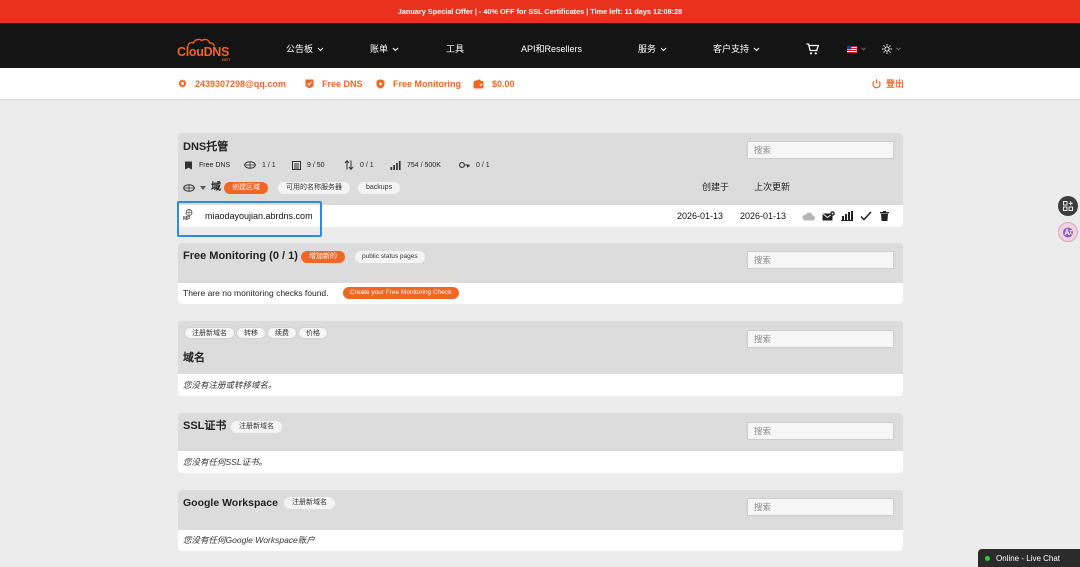 This screenshot has height=567, width=1080. What do you see at coordinates (772, 187) in the screenshot?
I see `column-header-updated: 上次更新` at bounding box center [772, 187].